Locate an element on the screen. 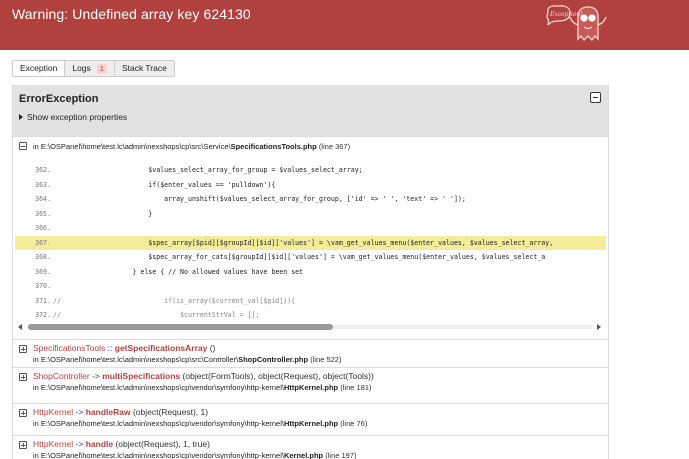 The height and width of the screenshot is (459, 689). tab-exception: Exception is located at coordinates (39, 68).